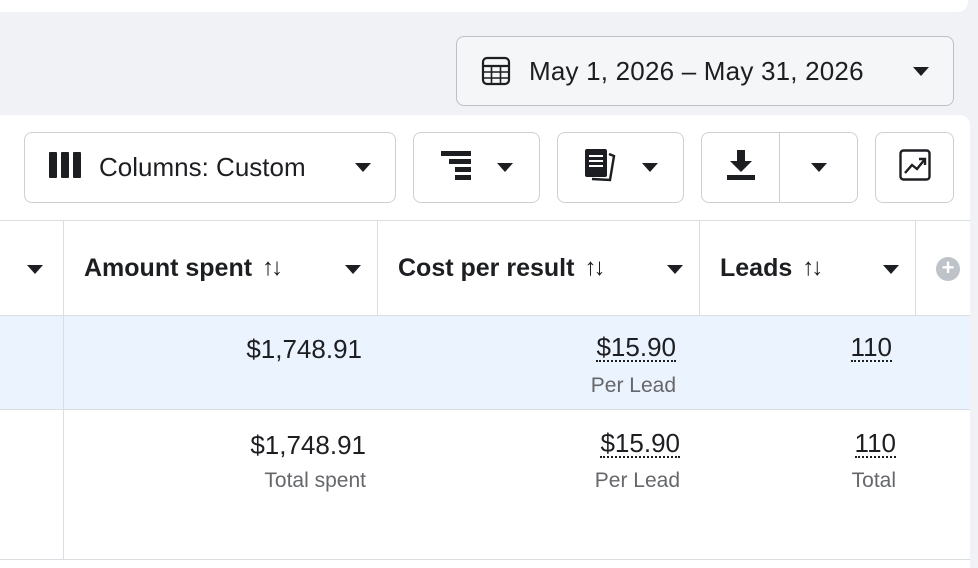  Describe the element at coordinates (476, 167) in the screenshot. I see `breakdown-button` at that location.